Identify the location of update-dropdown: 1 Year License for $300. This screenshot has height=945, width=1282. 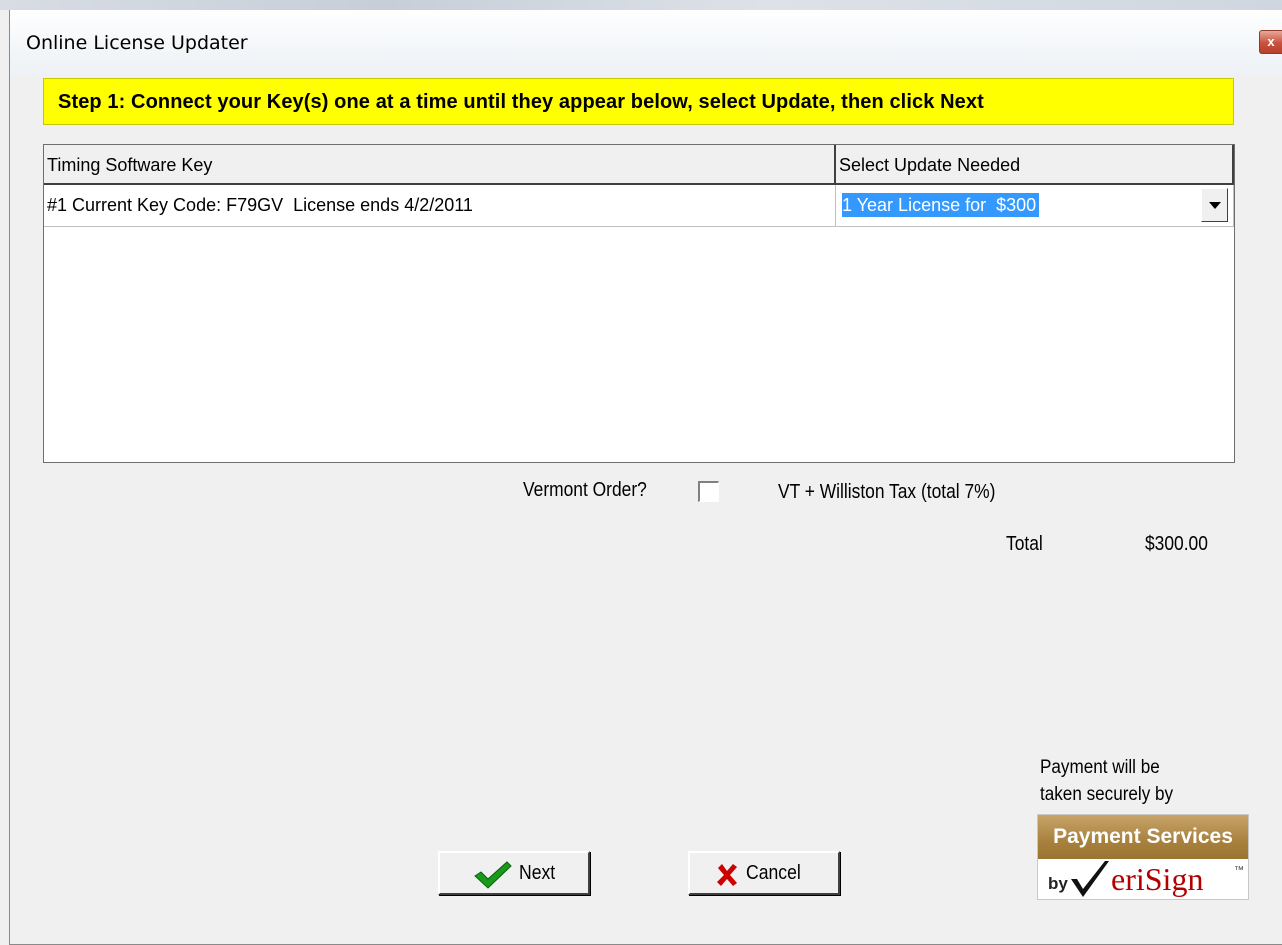
(1035, 206).